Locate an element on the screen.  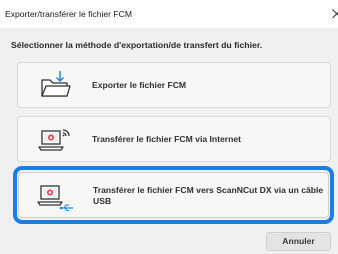
close-button is located at coordinates (333, 14).